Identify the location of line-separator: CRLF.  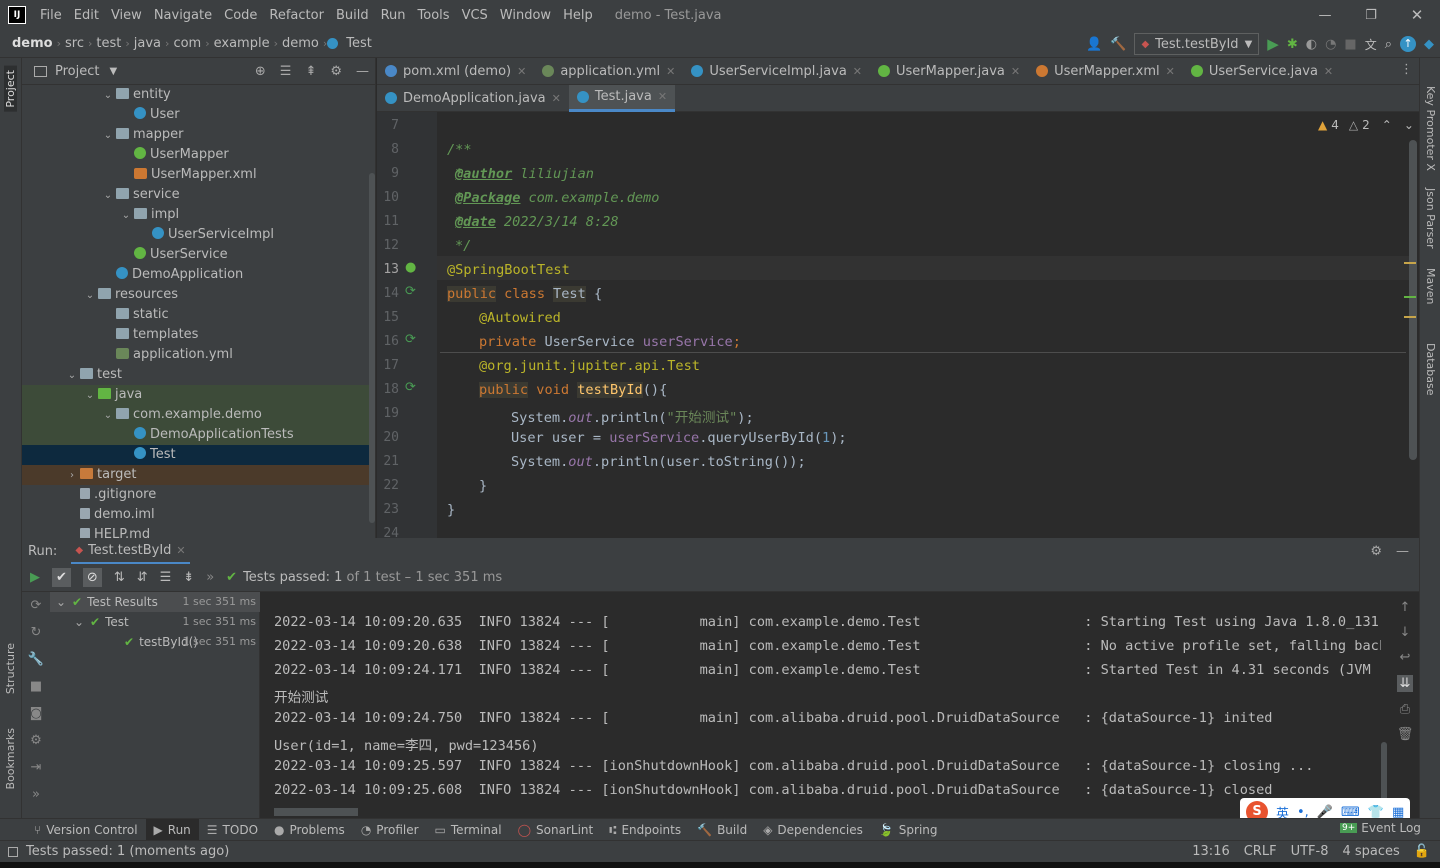
(1260, 851).